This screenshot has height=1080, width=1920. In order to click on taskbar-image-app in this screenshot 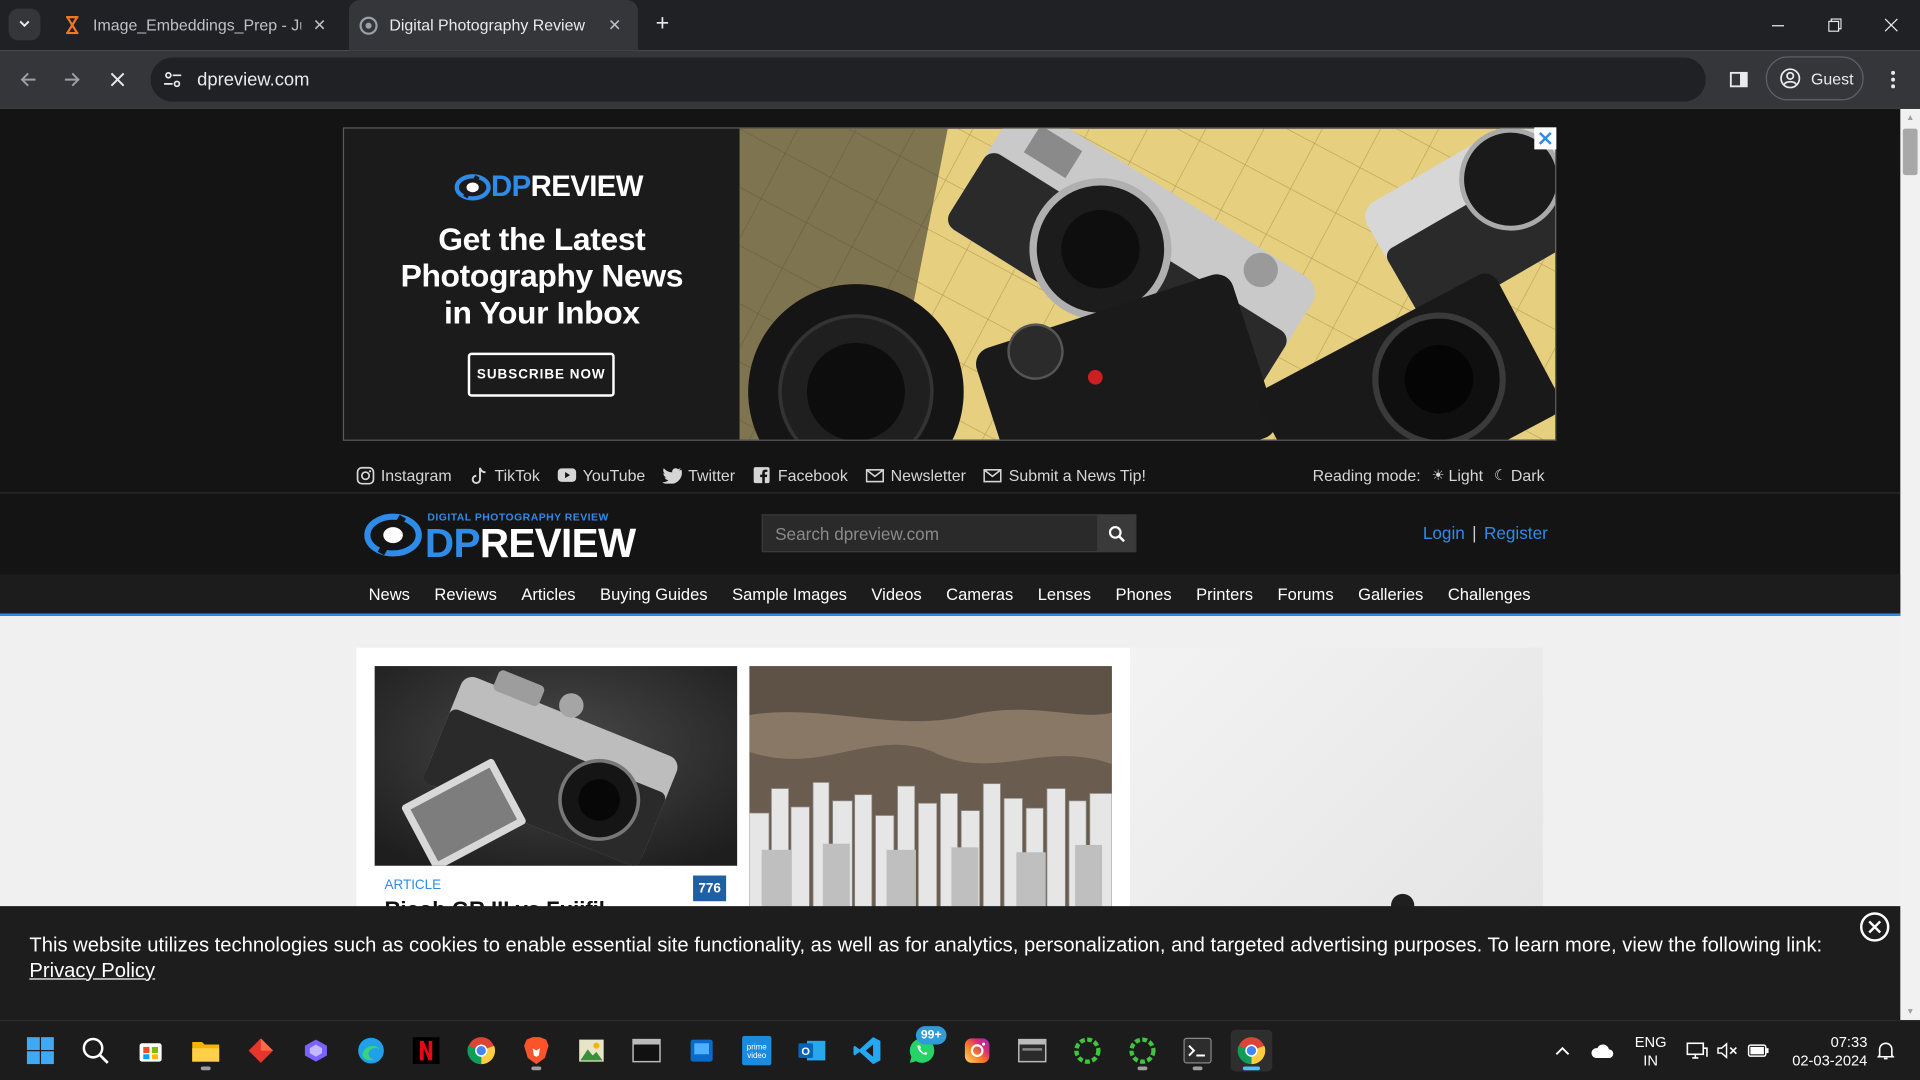, I will do `click(592, 1051)`.